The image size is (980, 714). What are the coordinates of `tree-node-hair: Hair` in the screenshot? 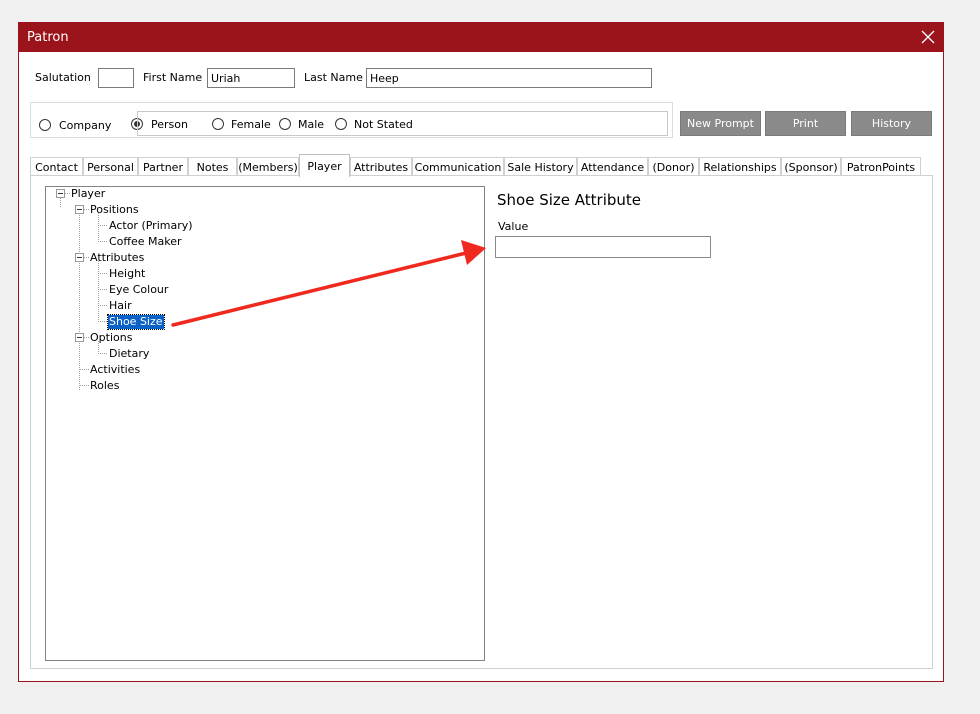 It's located at (120, 306).